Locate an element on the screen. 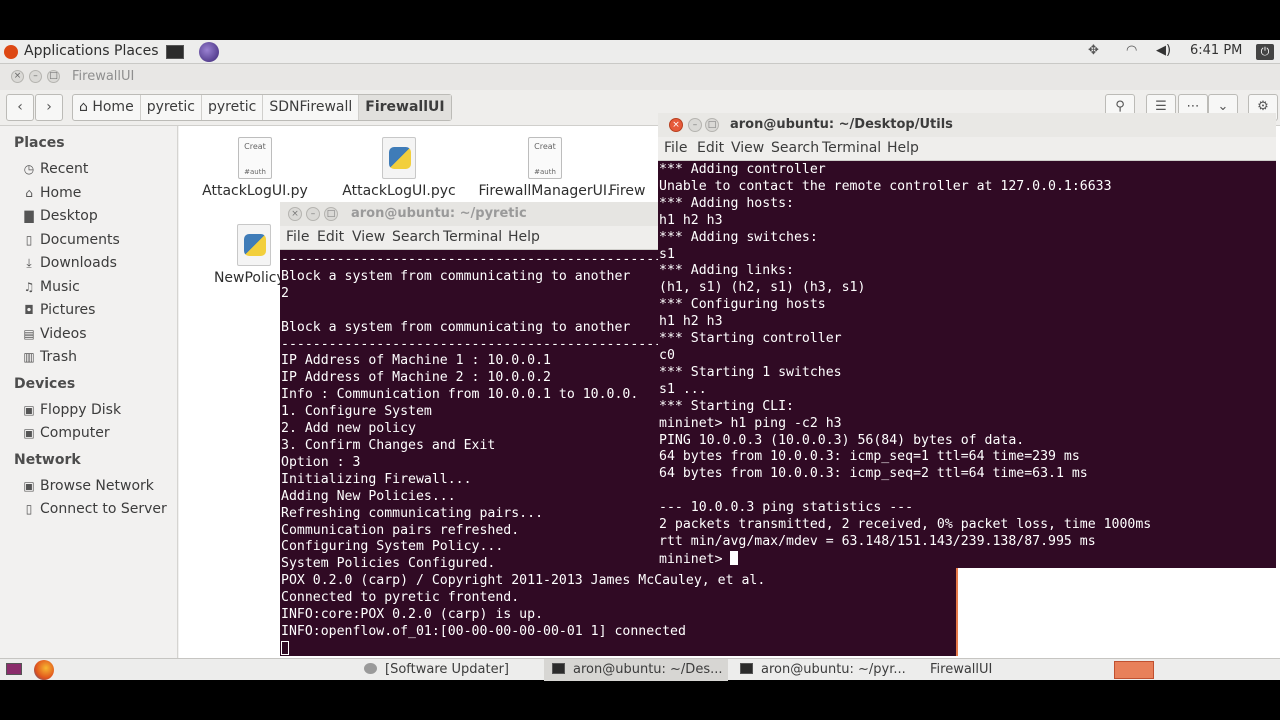  file-item: AttackLogUI.pyc is located at coordinates (399, 168).